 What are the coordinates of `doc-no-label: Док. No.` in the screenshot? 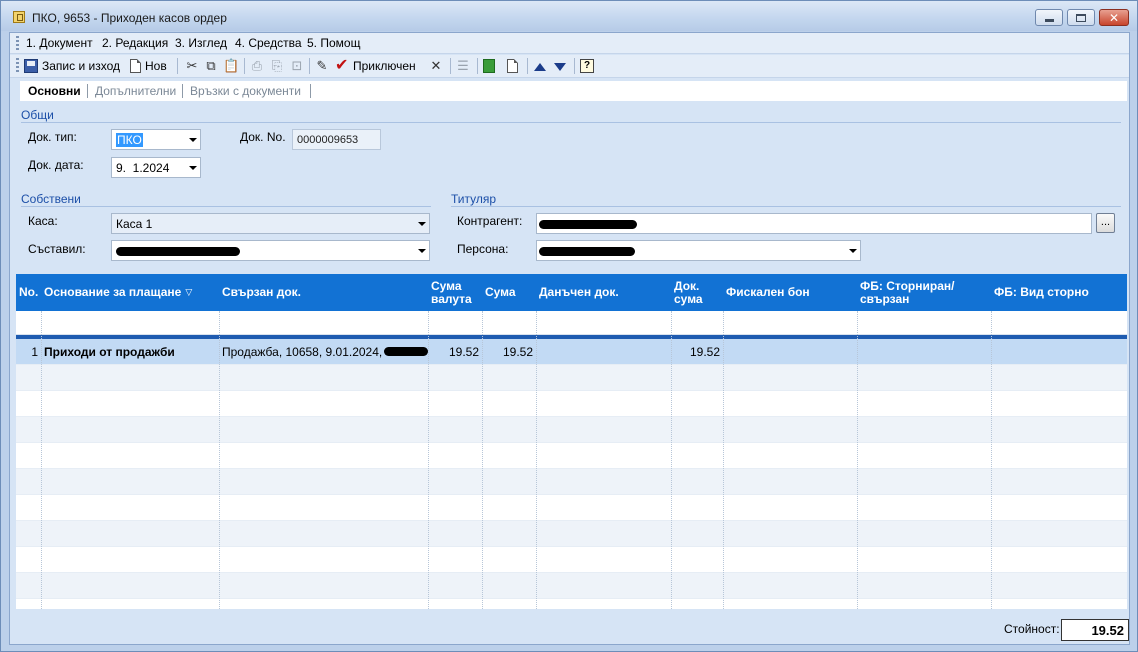 It's located at (263, 137).